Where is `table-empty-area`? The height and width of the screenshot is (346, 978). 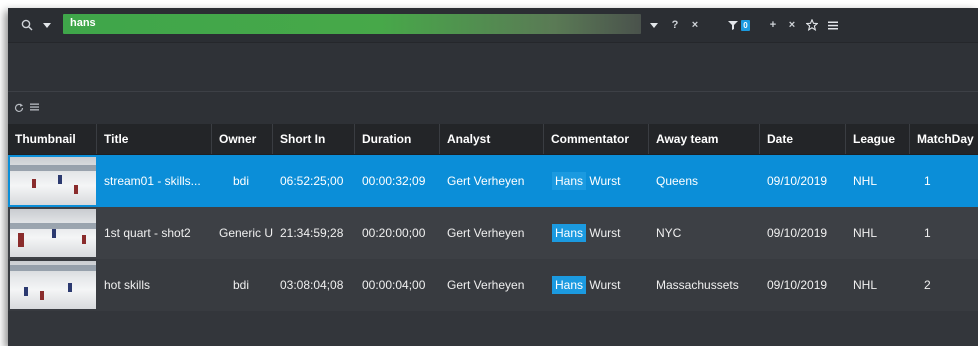
table-empty-area is located at coordinates (493, 328).